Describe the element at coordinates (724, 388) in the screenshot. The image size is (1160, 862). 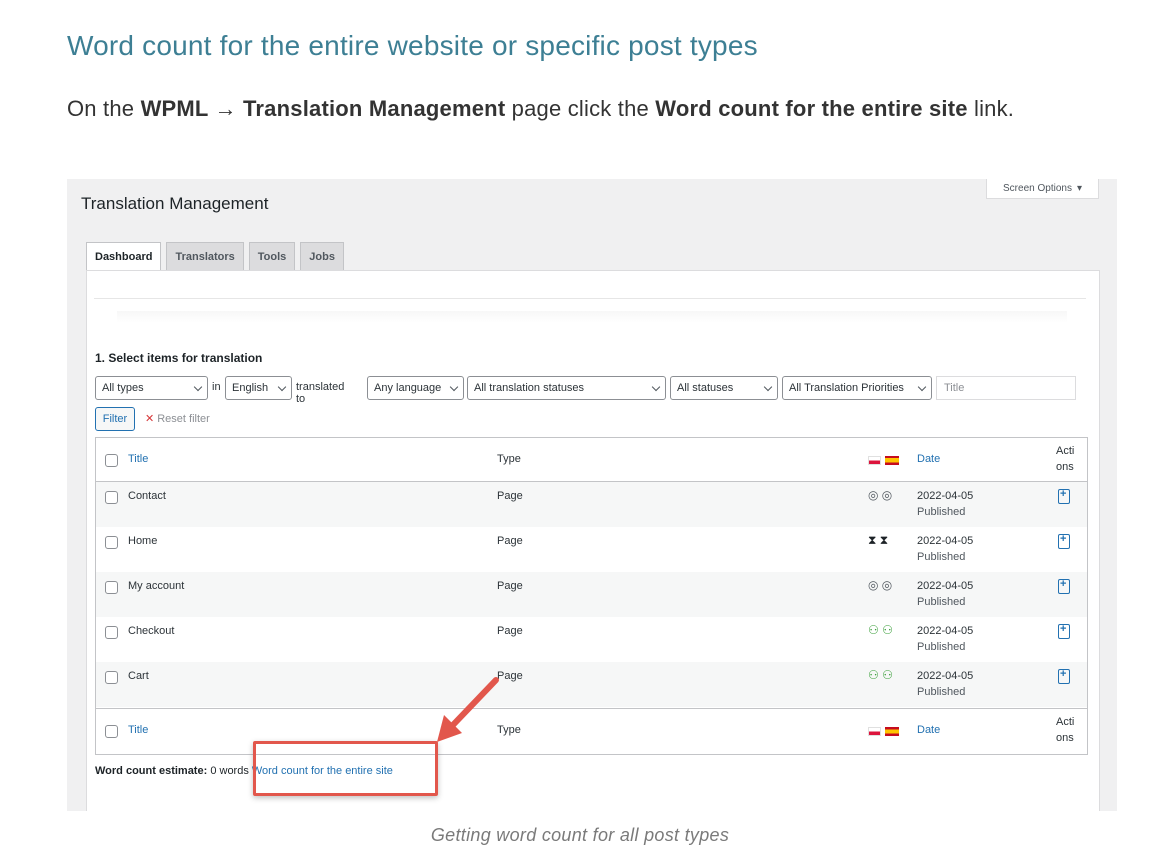
I see `status-select: All statuses` at that location.